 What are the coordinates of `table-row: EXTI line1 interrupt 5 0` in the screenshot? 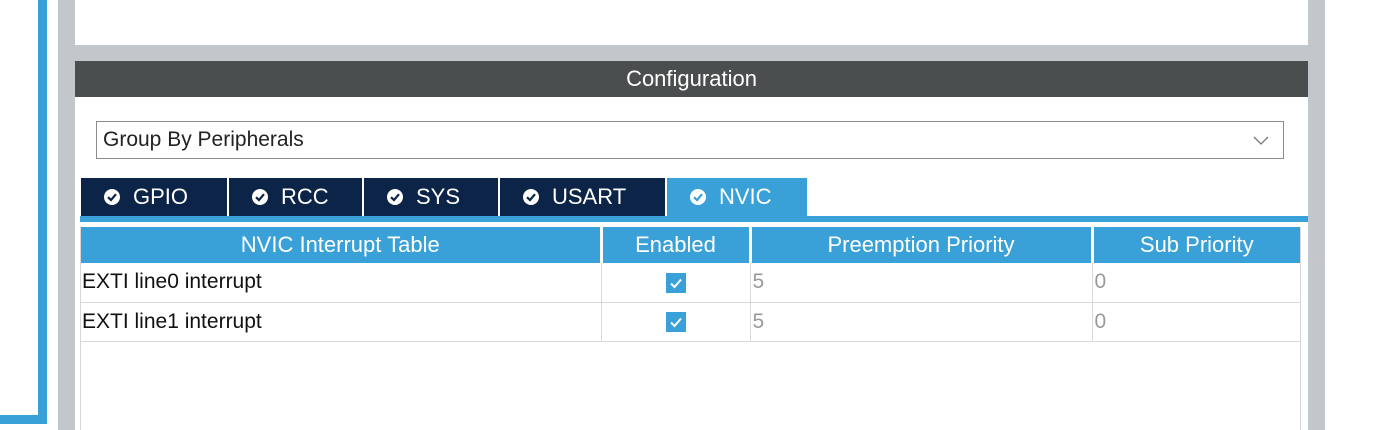 It's located at (690, 322).